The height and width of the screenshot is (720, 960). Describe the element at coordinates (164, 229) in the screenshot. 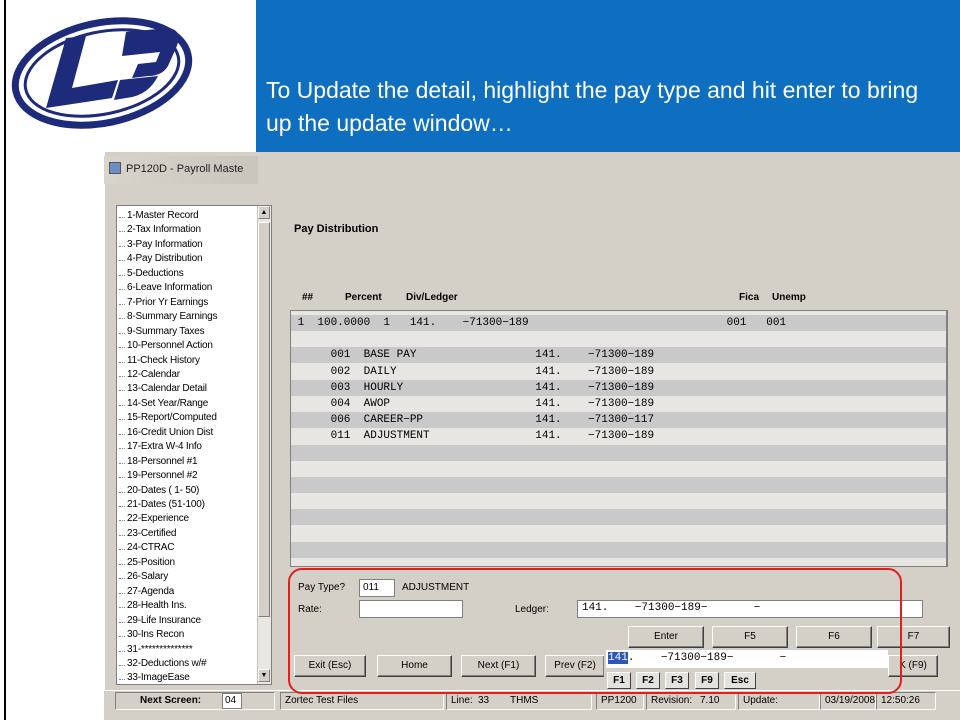

I see `nav-item: 2-Tax Information` at that location.